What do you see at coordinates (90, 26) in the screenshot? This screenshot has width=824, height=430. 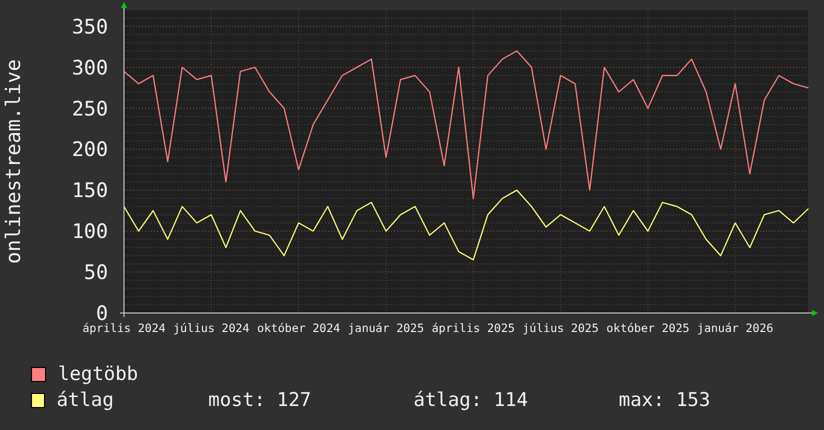 I see `y-tick-label: 350` at bounding box center [90, 26].